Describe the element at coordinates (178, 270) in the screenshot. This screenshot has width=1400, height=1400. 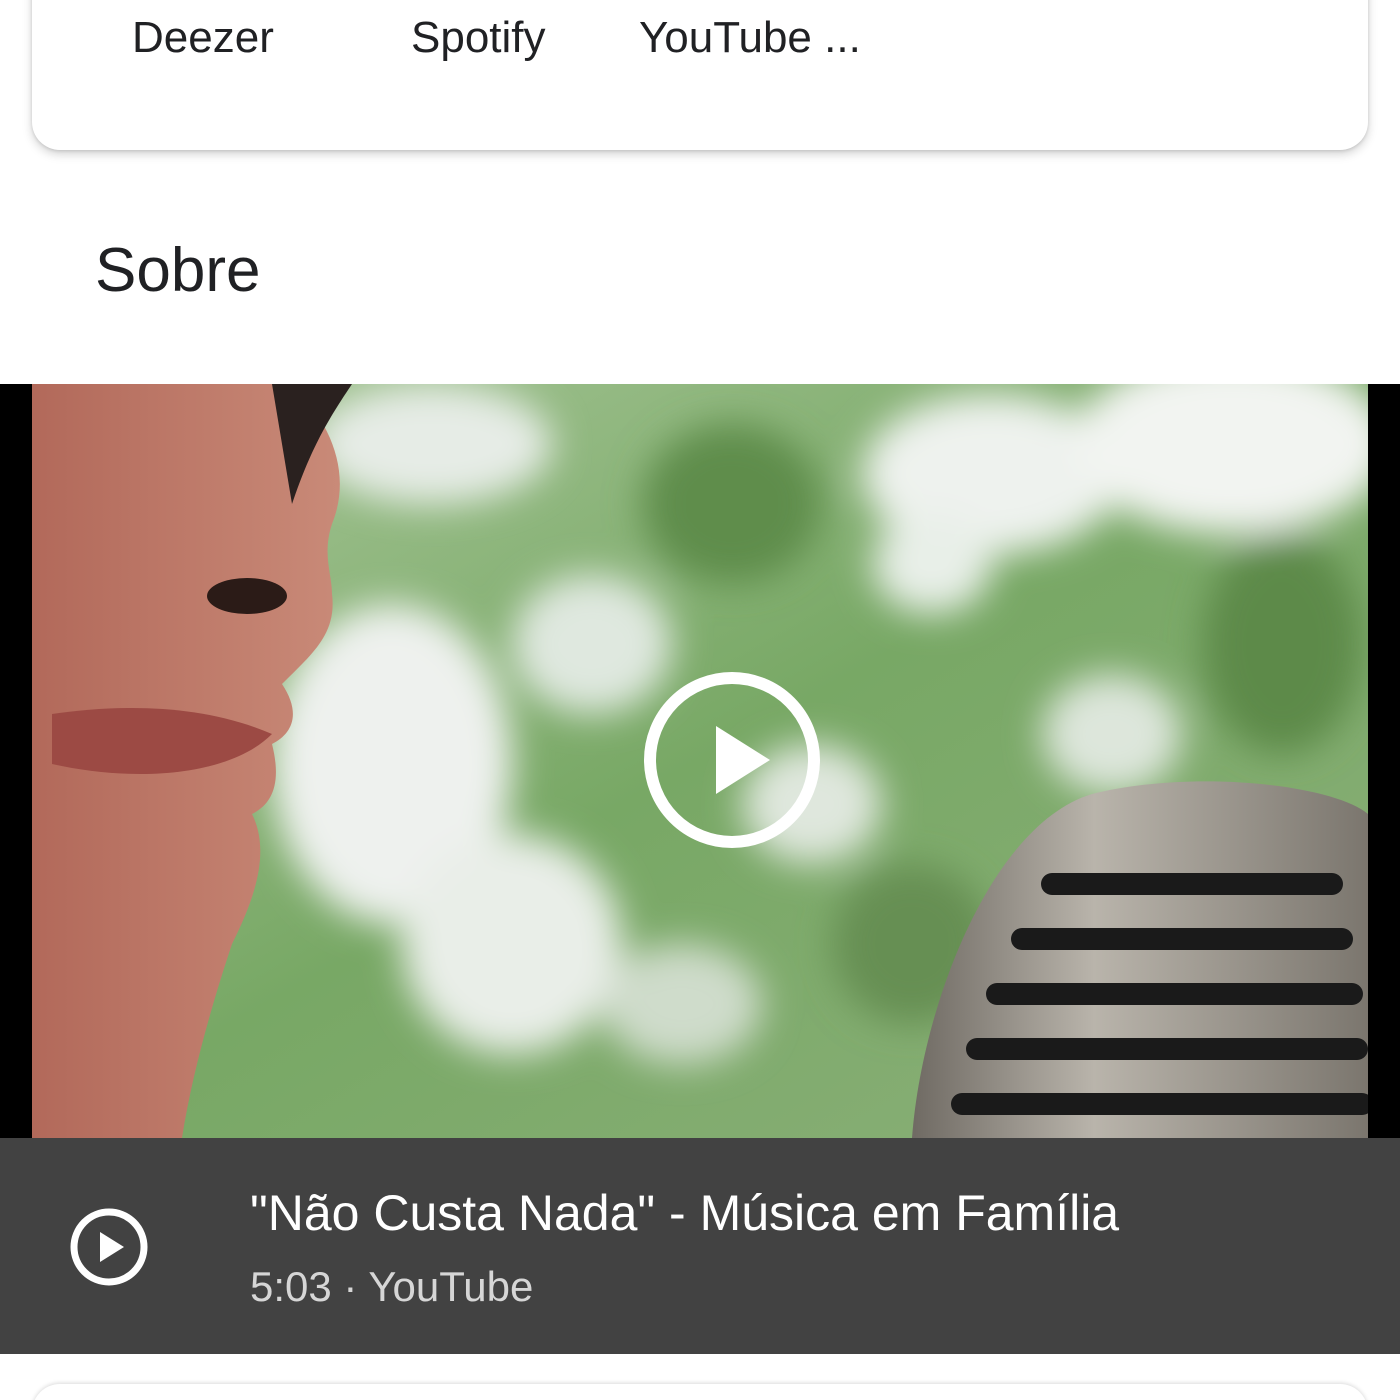
I see `section-title-about: Sobre` at that location.